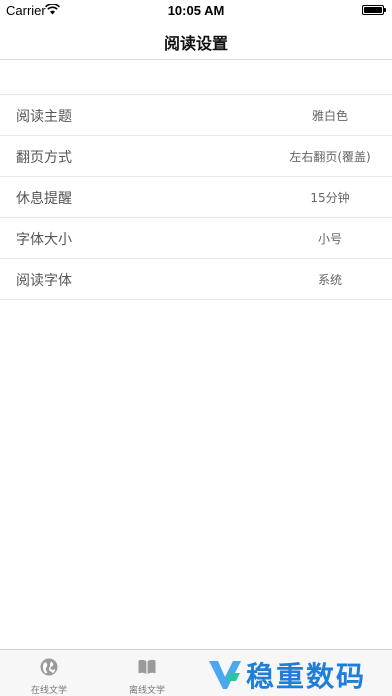  I want to click on setting-label: 字体大小, so click(44, 240).